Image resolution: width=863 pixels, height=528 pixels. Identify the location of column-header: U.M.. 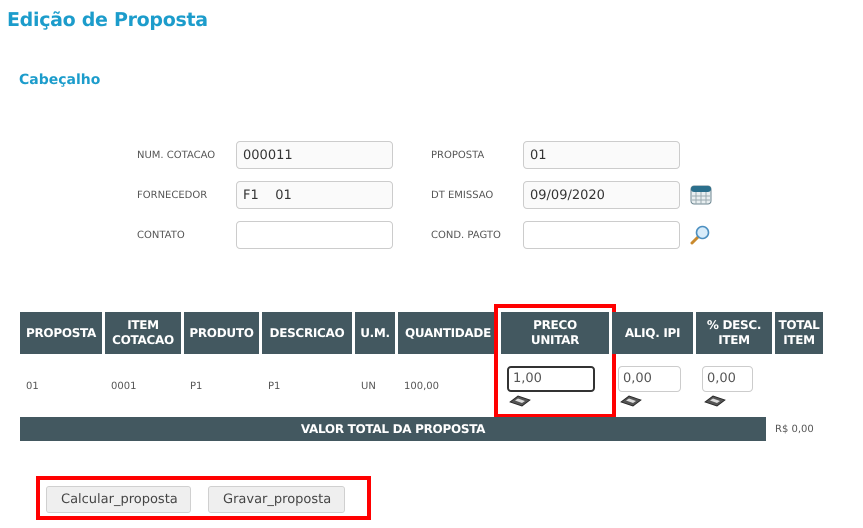
(375, 333).